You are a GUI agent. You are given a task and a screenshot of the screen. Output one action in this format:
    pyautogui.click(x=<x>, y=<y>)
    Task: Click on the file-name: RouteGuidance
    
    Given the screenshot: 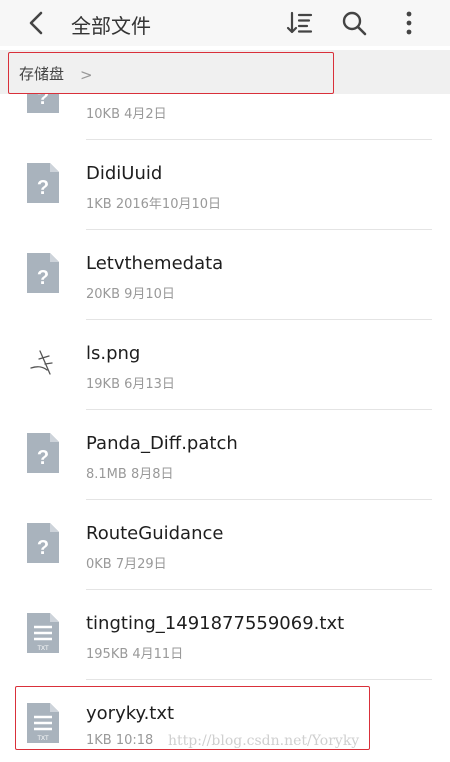 What is the action you would take?
    pyautogui.click(x=155, y=533)
    